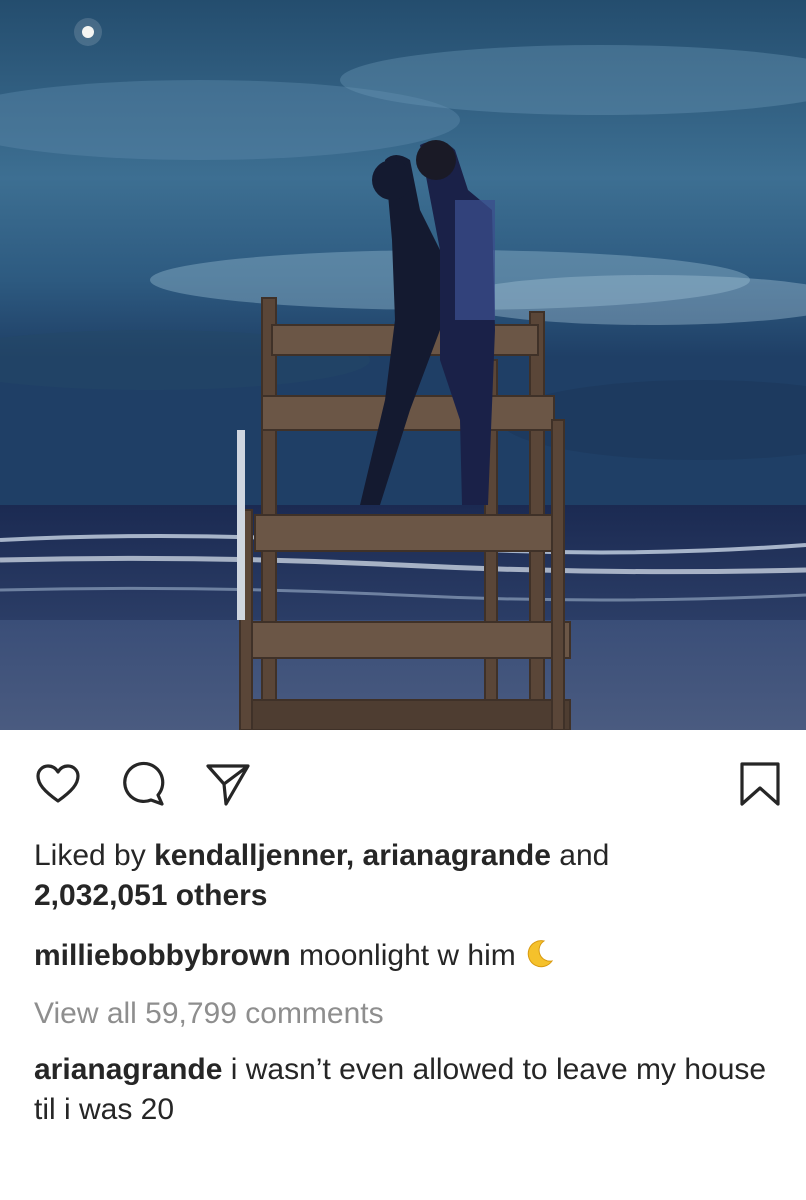  What do you see at coordinates (162, 955) in the screenshot?
I see `caption-username: milliebobbybrown` at bounding box center [162, 955].